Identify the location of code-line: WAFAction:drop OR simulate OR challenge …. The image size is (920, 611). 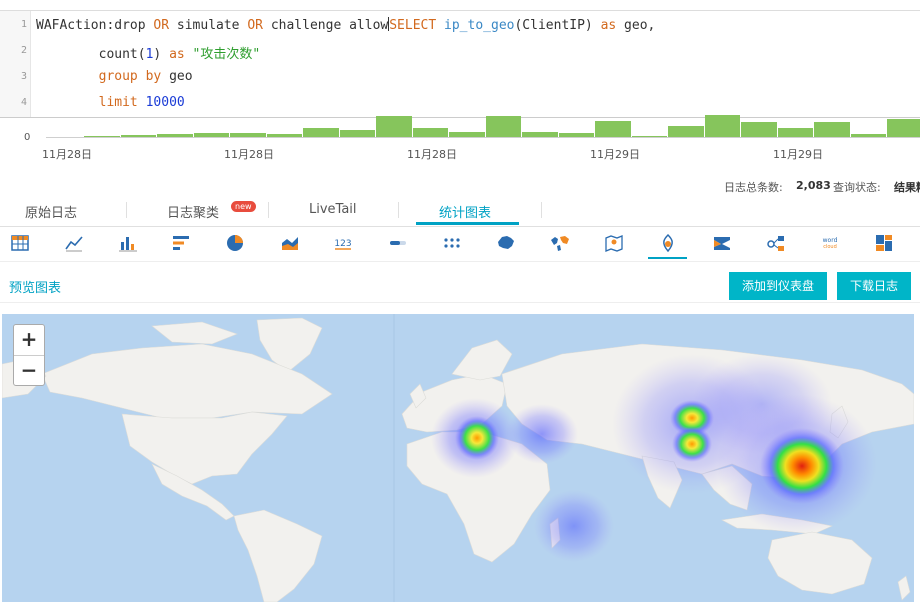
(345, 25).